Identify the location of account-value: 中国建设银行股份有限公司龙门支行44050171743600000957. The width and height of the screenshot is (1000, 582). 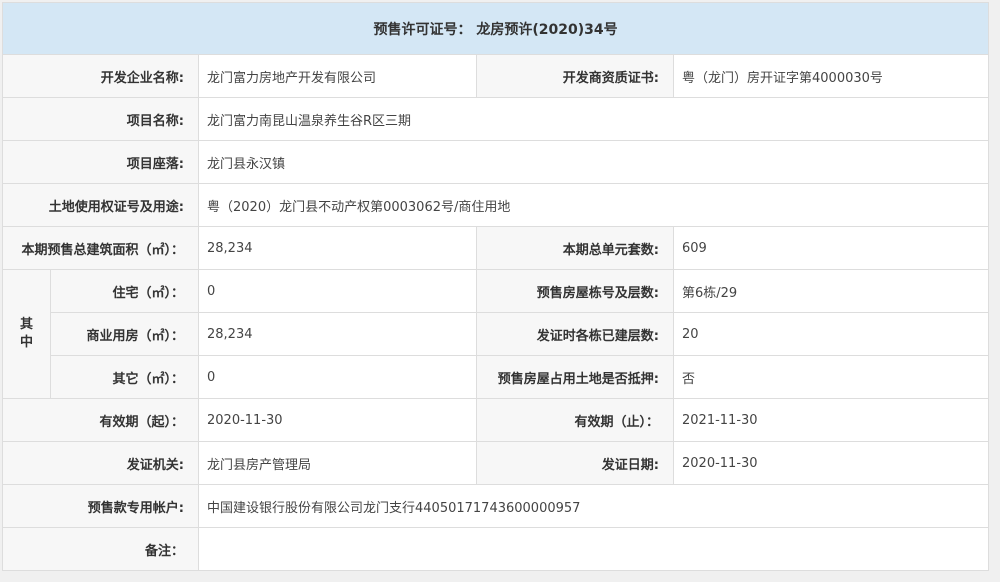
(593, 506).